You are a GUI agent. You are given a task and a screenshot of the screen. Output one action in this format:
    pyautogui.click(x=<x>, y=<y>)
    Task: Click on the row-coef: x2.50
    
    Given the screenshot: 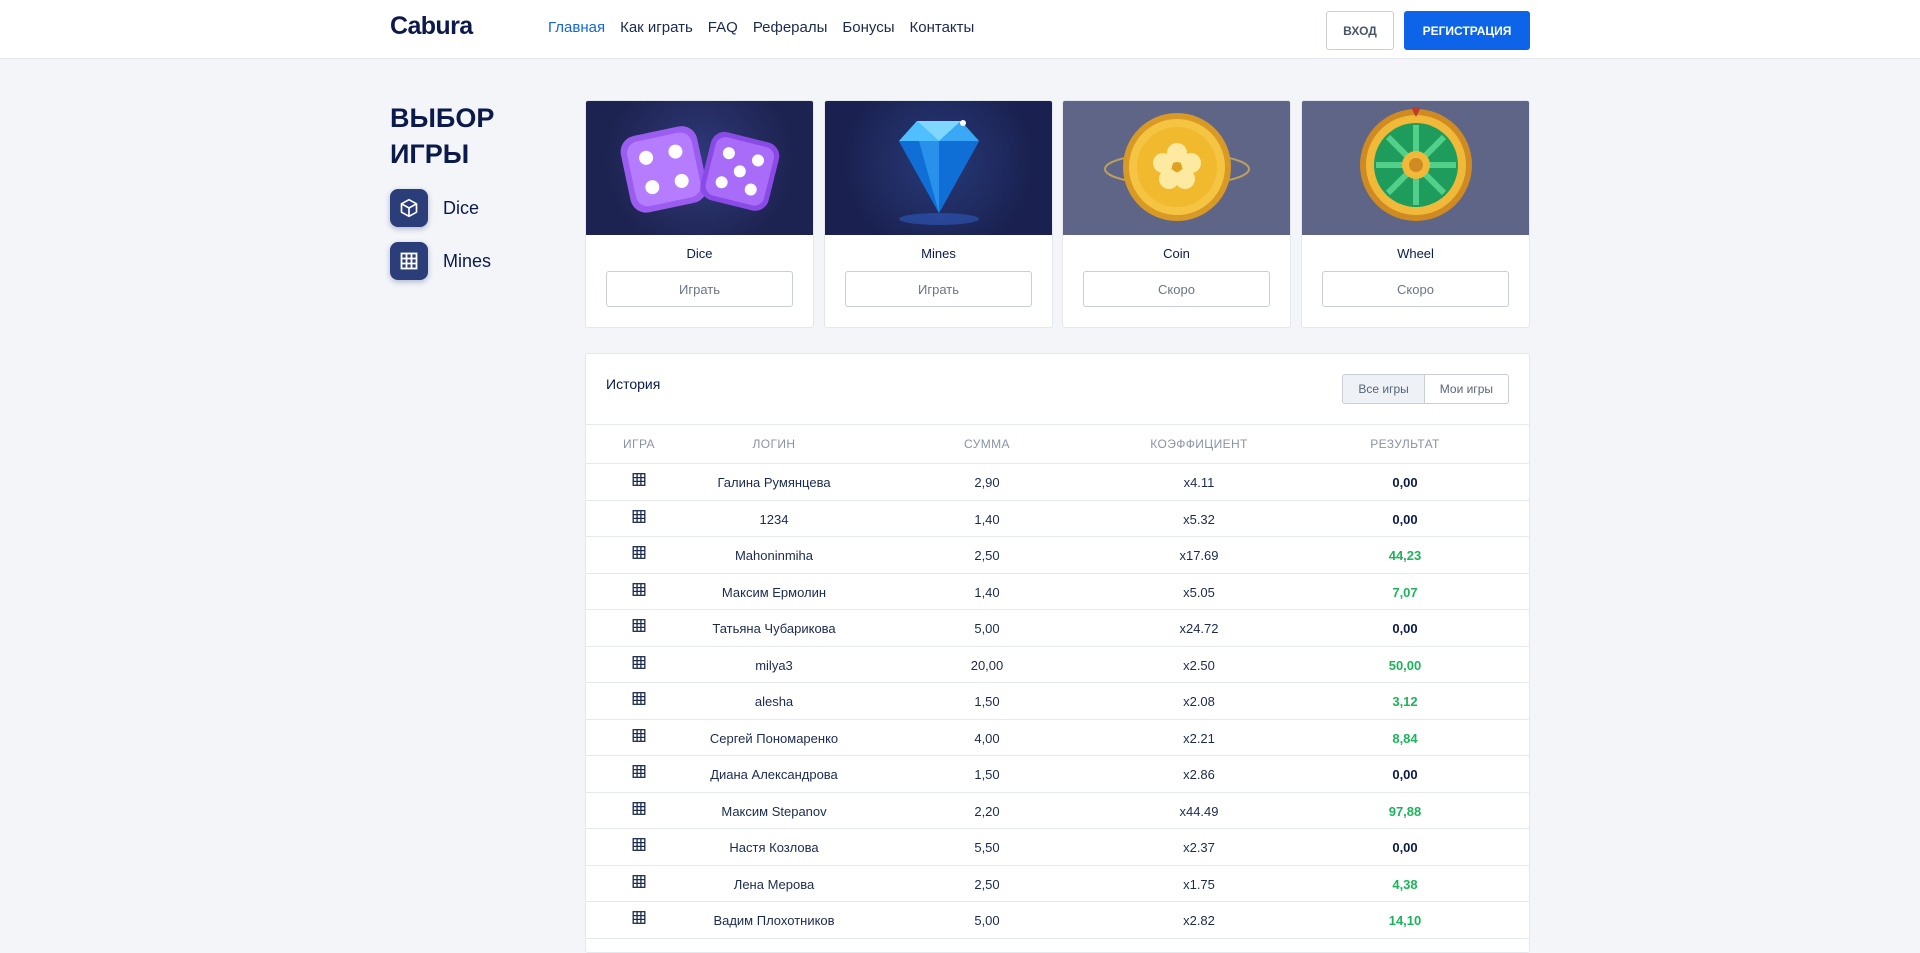 What is the action you would take?
    pyautogui.click(x=1199, y=665)
    